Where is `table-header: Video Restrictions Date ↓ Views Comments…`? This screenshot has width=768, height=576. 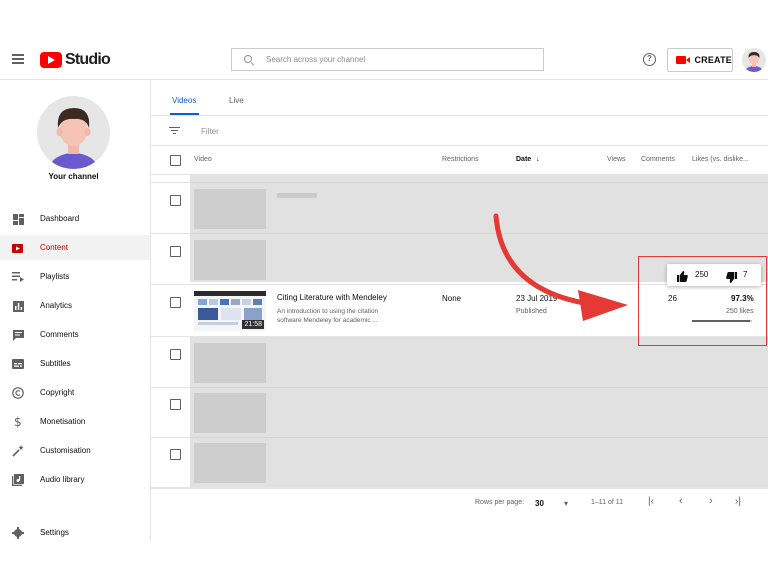 table-header: Video Restrictions Date ↓ Views Comments… is located at coordinates (459, 160).